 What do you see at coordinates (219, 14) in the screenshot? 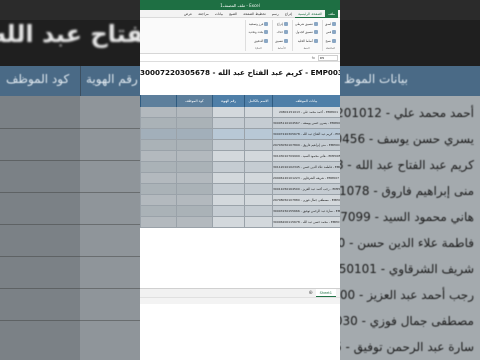
I see `tab-data: بيانات` at bounding box center [219, 14].